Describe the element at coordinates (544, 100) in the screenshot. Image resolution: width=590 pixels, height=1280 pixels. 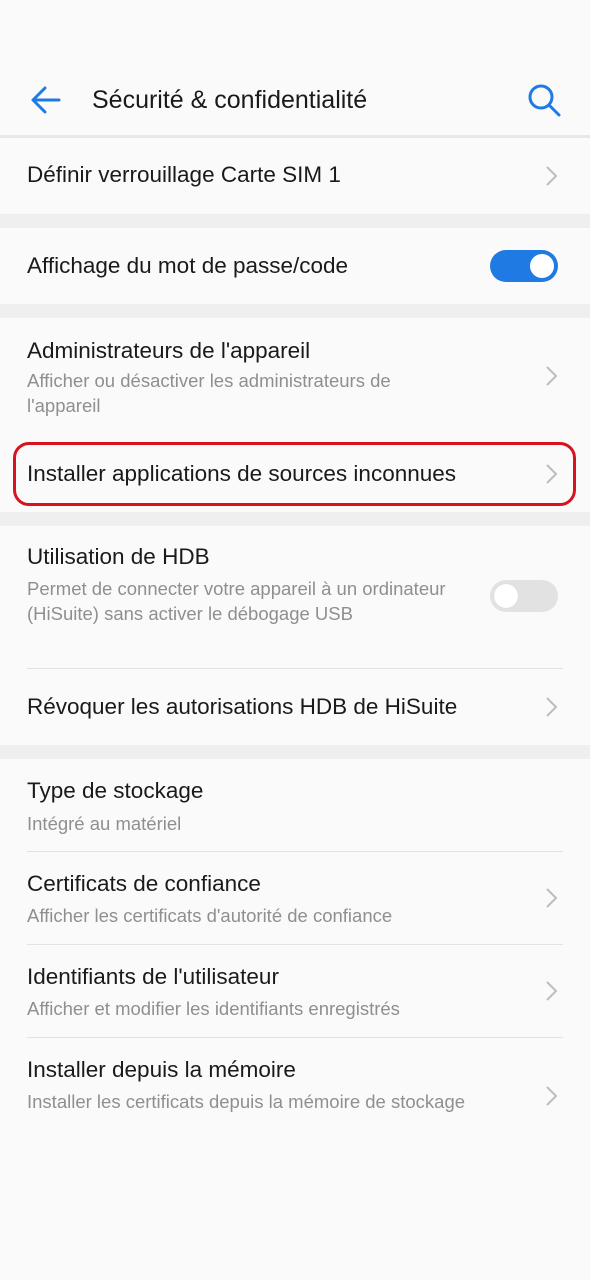
I see `search-icon` at that location.